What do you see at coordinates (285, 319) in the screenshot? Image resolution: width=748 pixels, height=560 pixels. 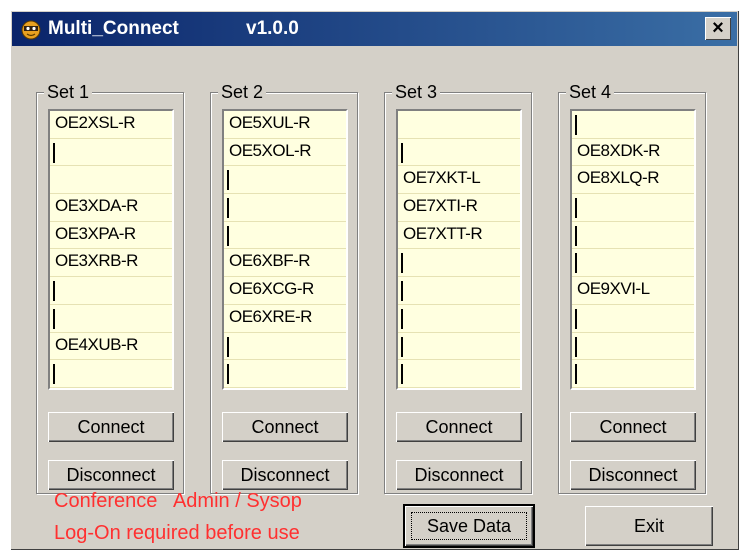 I see `list-item: OE6XRE-R` at bounding box center [285, 319].